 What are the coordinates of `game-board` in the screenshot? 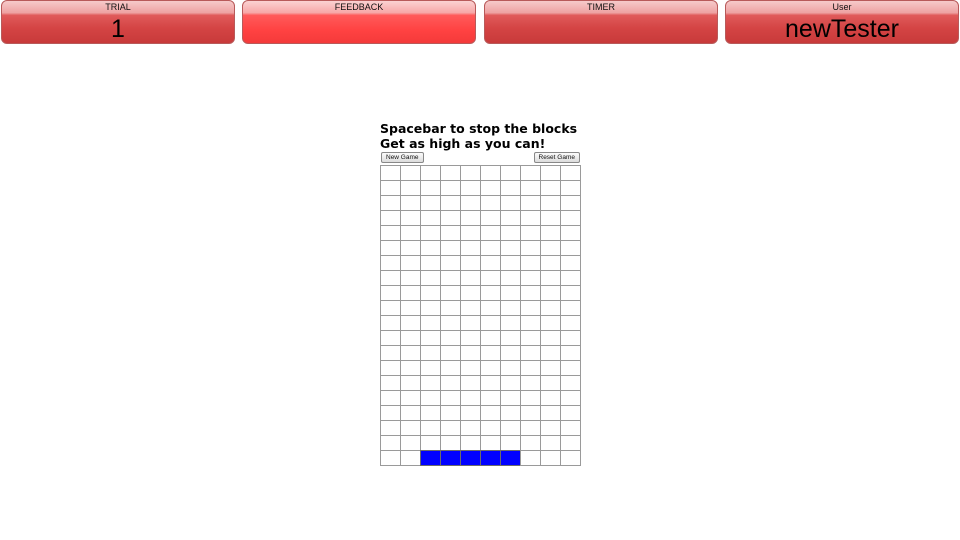 It's located at (480, 315).